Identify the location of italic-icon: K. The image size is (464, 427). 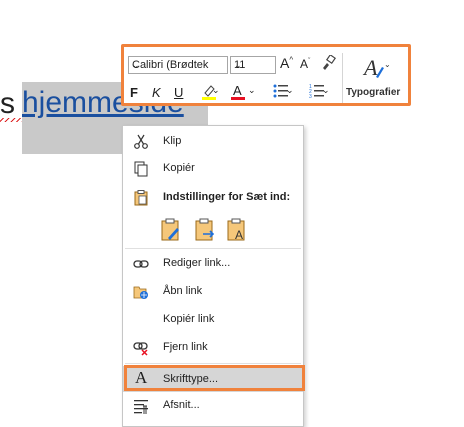
(156, 92).